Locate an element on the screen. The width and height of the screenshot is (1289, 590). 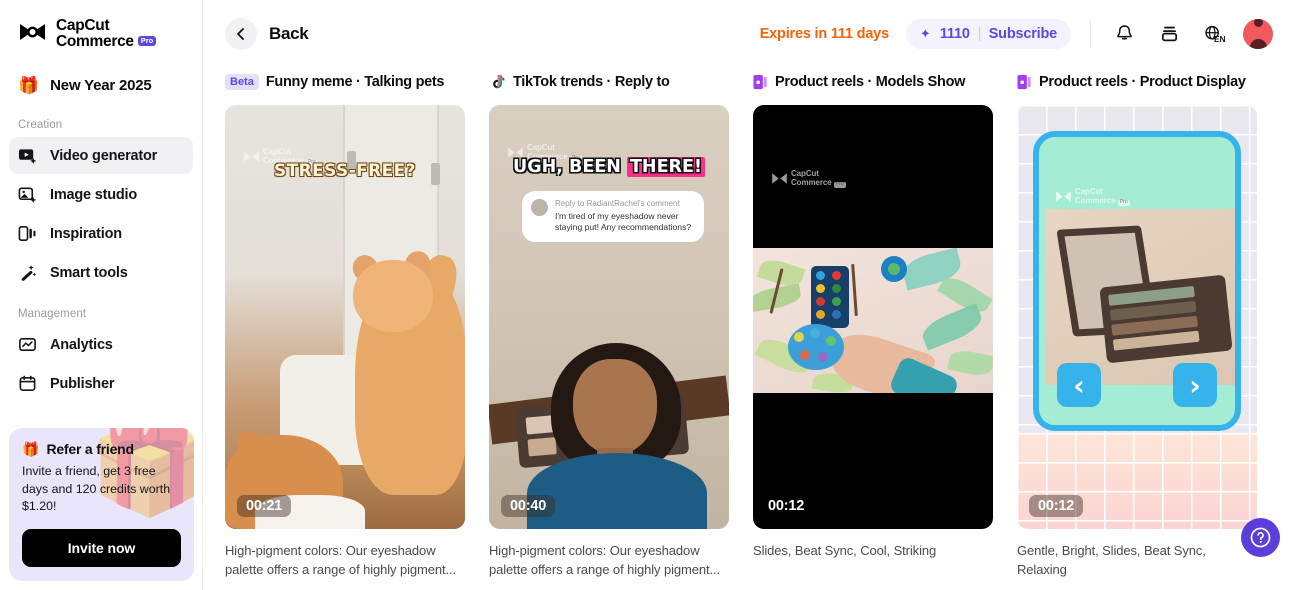
video-thumbnail: CapCut Commerce Pro 00:12 is located at coordinates (873, 317).